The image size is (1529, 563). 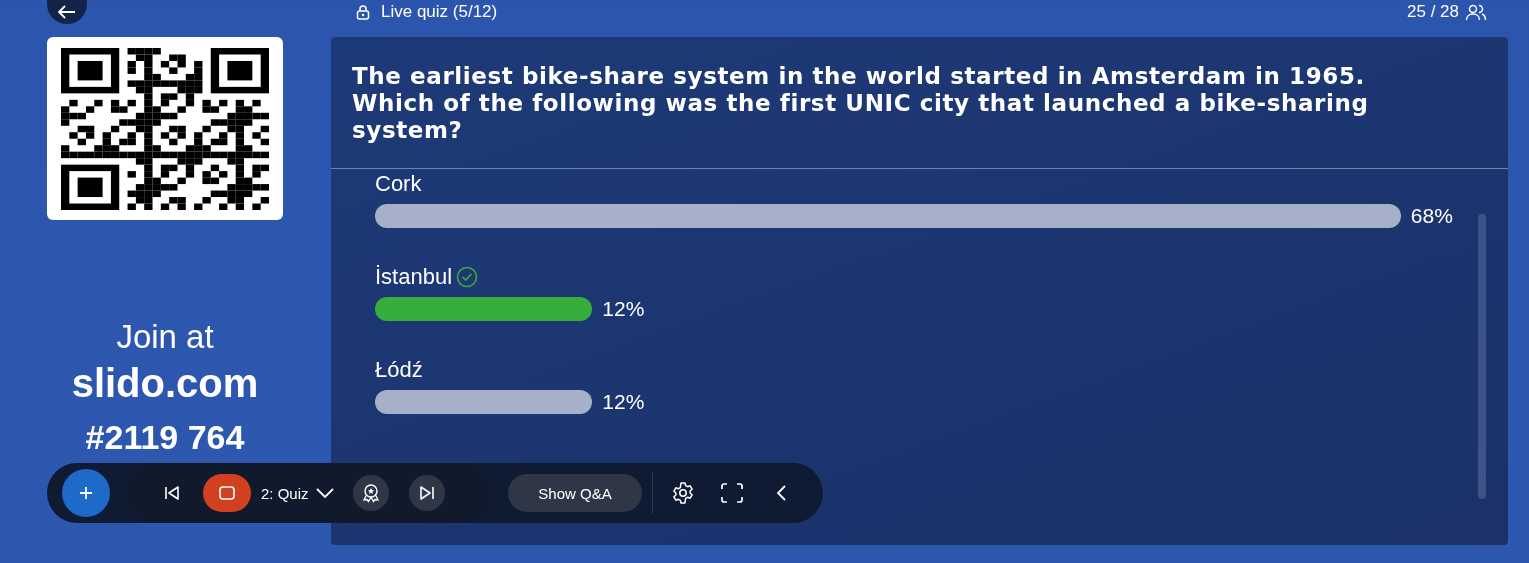 What do you see at coordinates (298, 493) in the screenshot?
I see `slide-selector: 2: Quiz` at bounding box center [298, 493].